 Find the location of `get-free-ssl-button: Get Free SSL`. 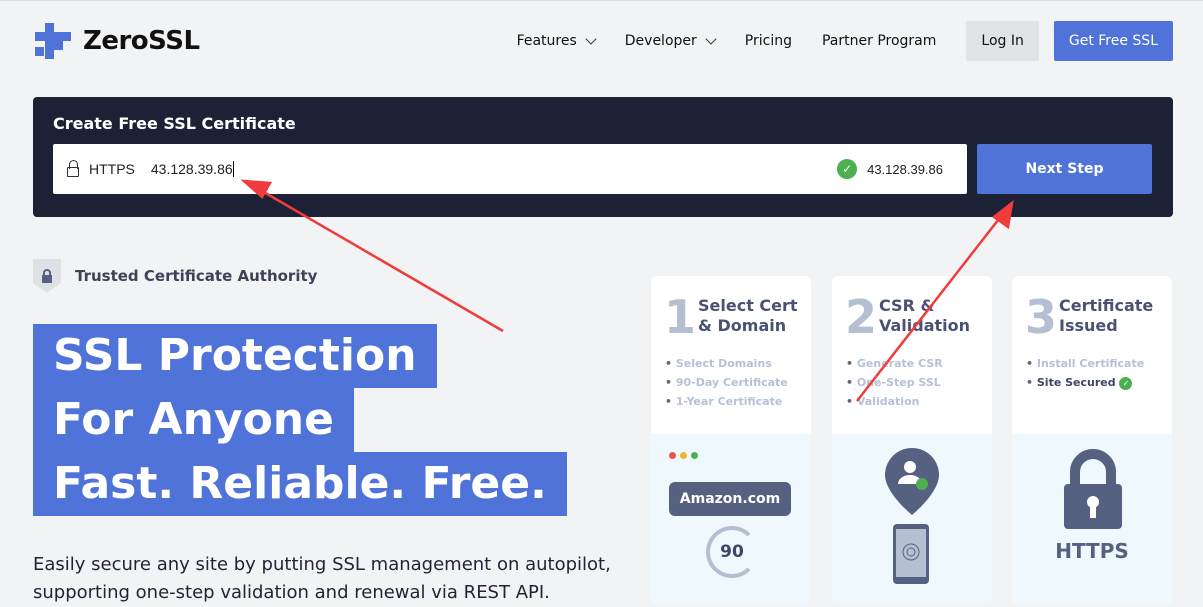

get-free-ssl-button: Get Free SSL is located at coordinates (1113, 41).